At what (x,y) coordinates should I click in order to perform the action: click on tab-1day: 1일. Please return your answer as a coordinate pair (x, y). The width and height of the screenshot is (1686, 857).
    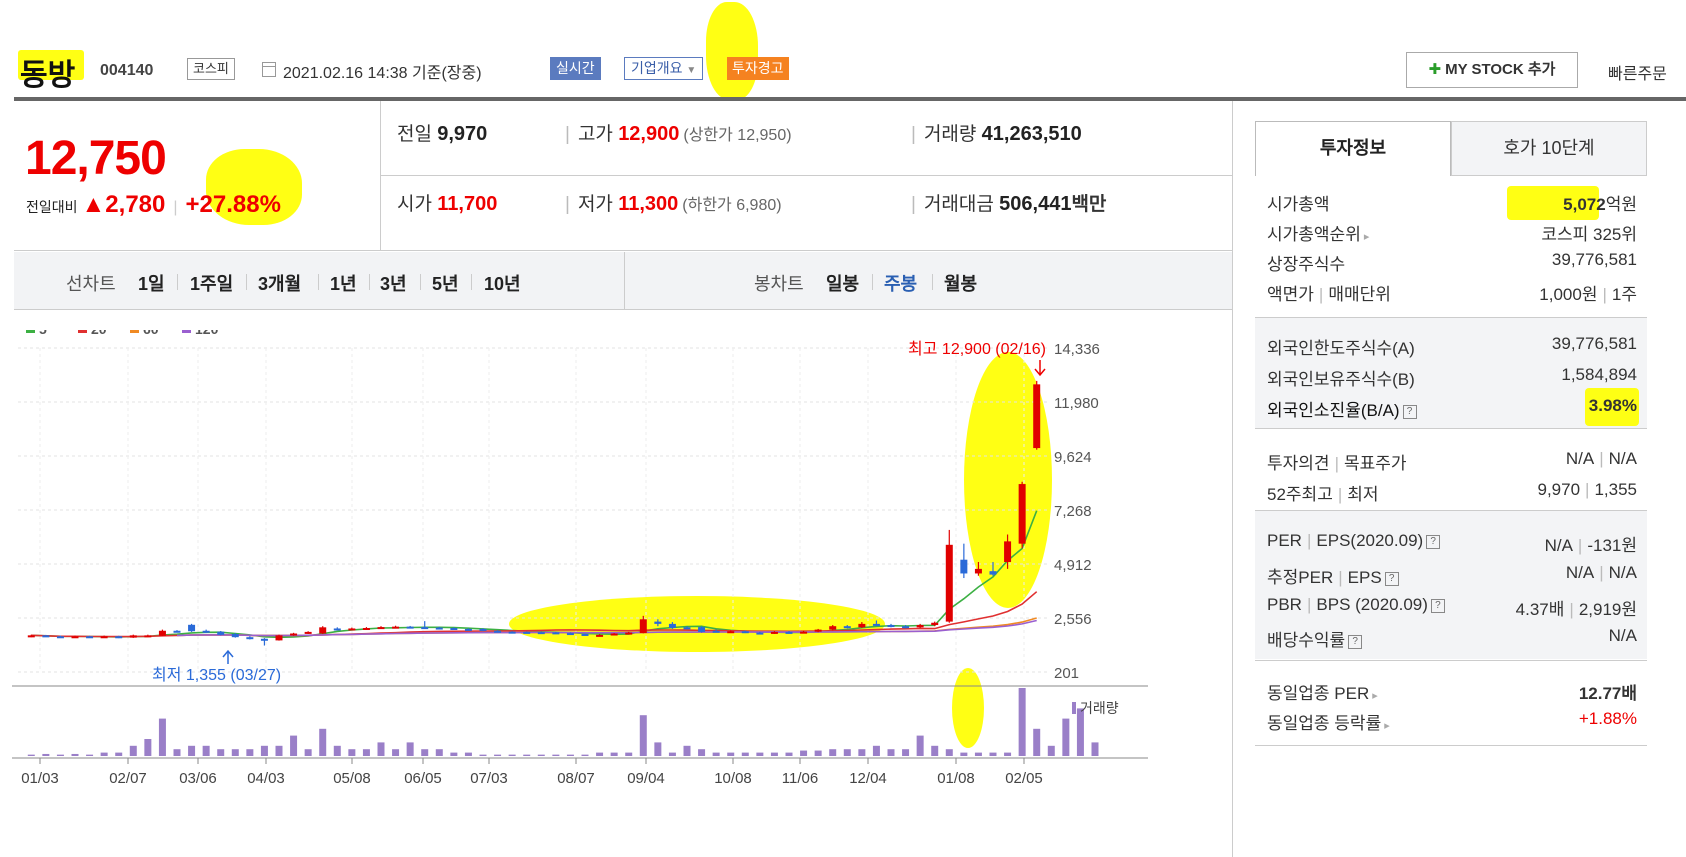
    Looking at the image, I should click on (151, 283).